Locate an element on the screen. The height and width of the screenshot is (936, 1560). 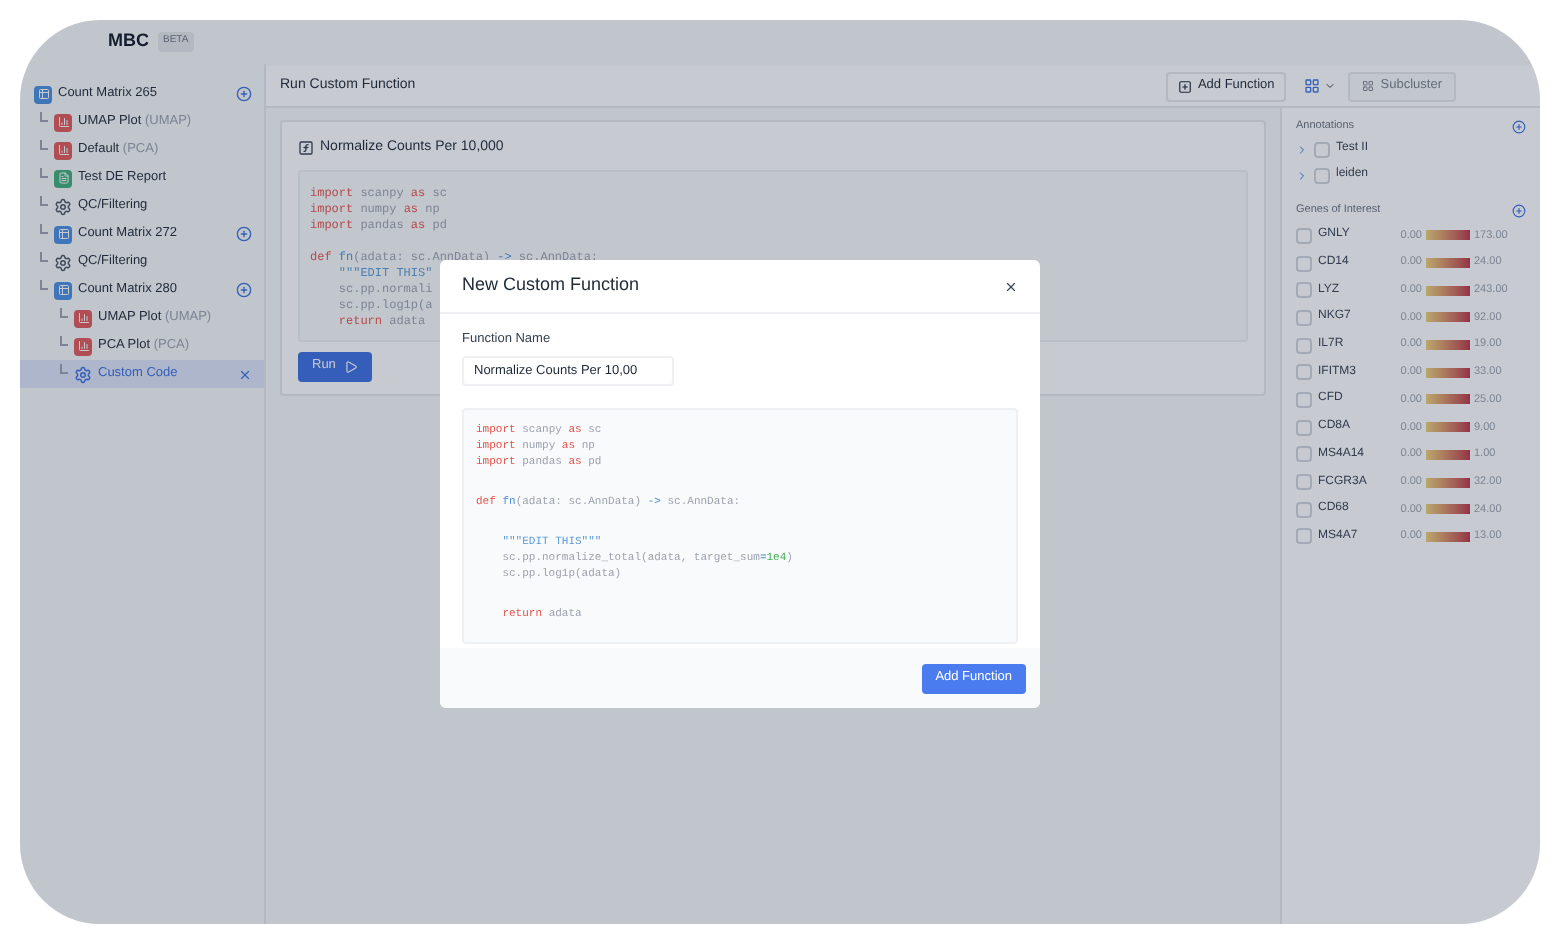
dialog-title: New Custom Function is located at coordinates (551, 285).